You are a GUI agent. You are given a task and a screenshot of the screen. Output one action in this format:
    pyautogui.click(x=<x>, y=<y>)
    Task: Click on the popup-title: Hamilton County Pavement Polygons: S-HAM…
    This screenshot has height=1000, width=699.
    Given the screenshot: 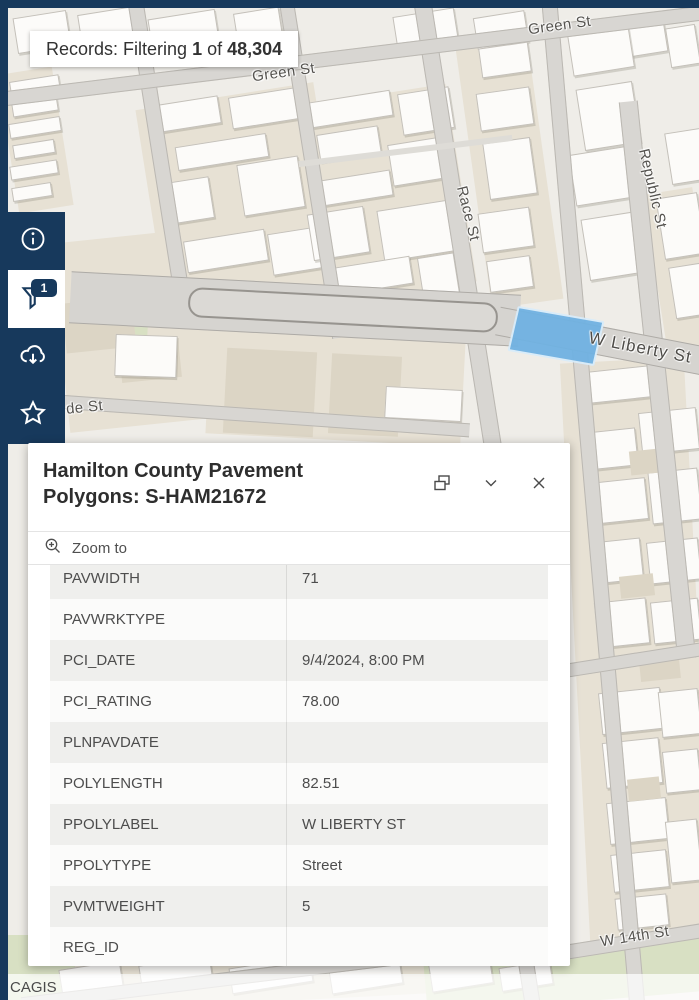 What is the action you would take?
    pyautogui.click(x=173, y=484)
    